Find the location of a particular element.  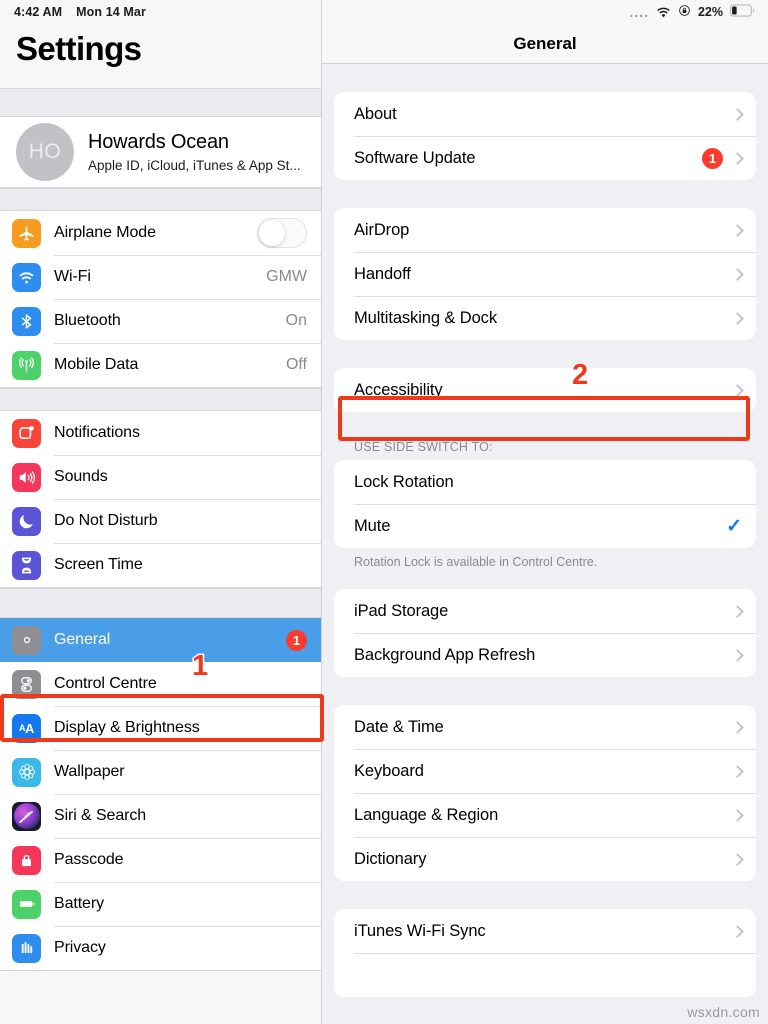

sidebar-item-notifications: Notifications is located at coordinates (160, 433).